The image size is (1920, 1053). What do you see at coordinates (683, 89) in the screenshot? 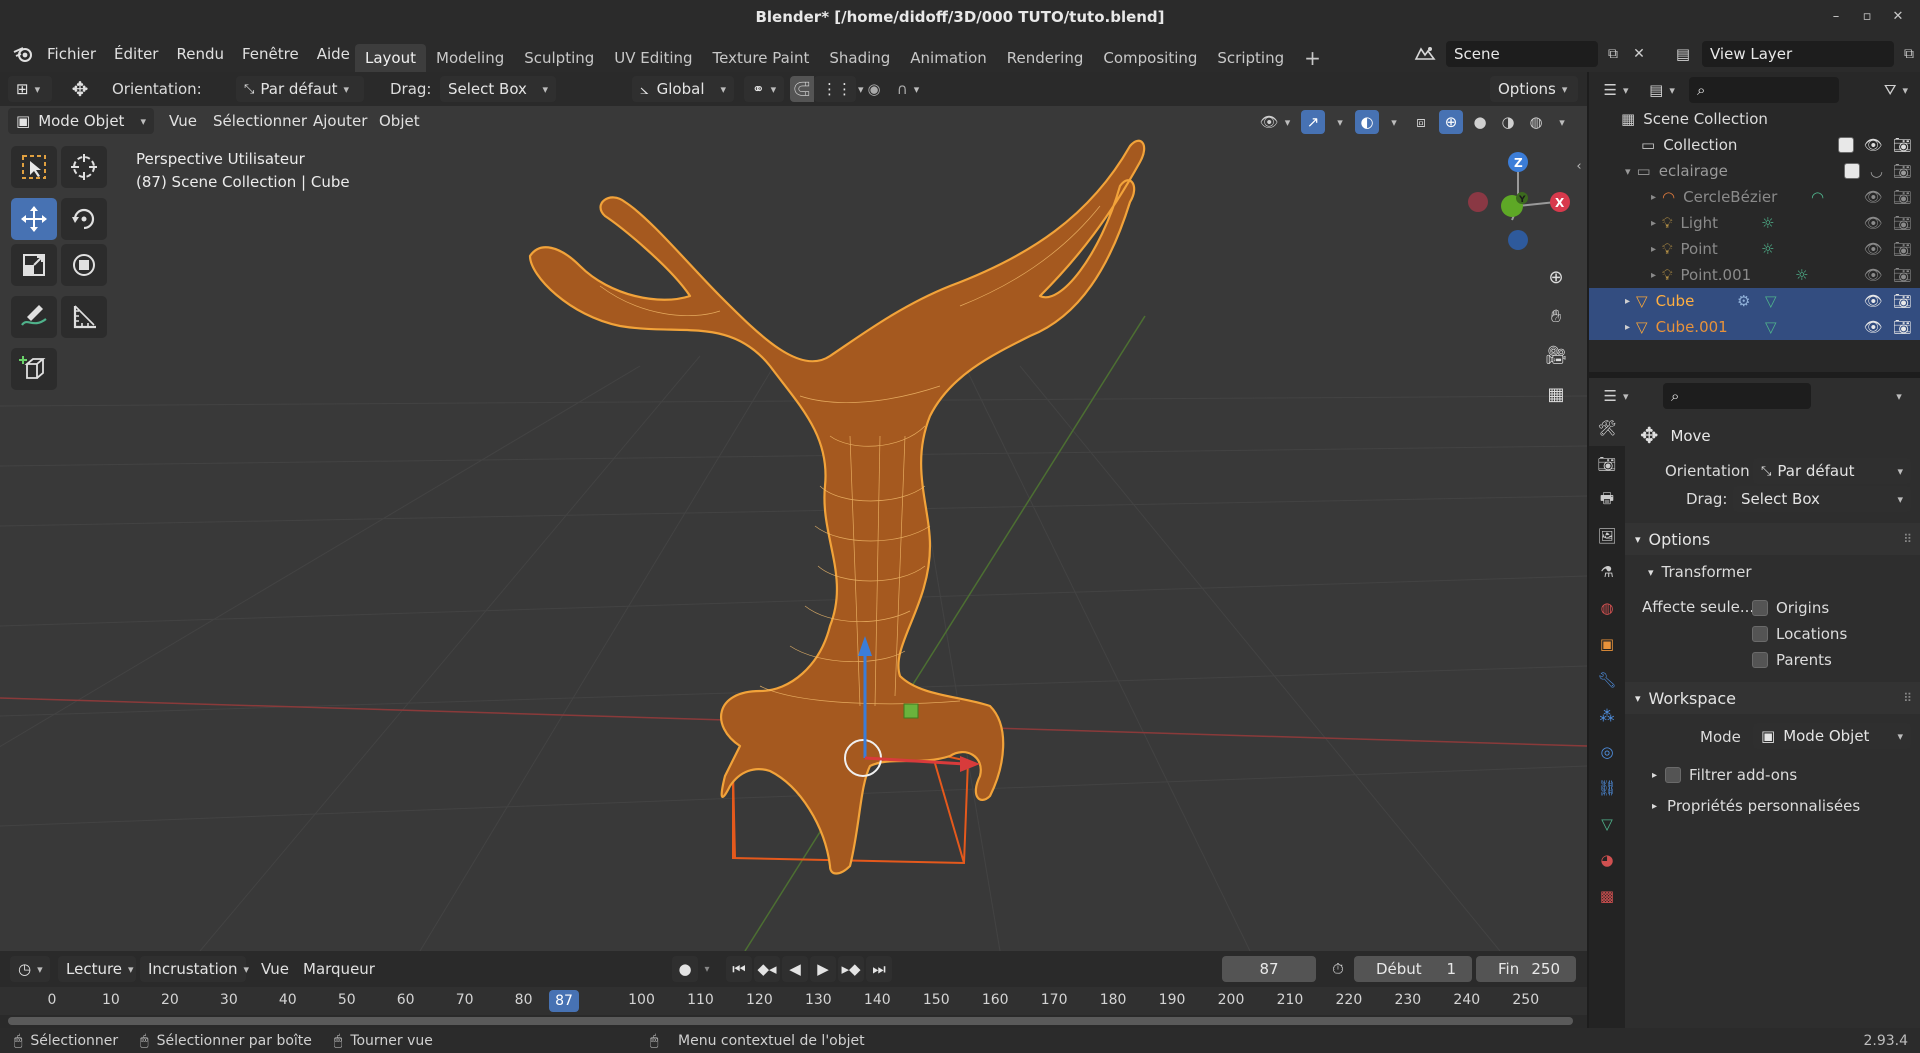
I see `transform-orientation-dropdown: ⦣ Global ▾` at bounding box center [683, 89].